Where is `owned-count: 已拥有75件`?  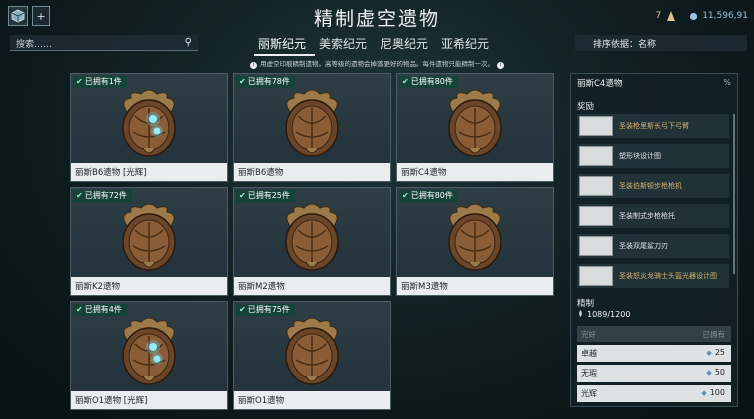 owned-count: 已拥有75件 is located at coordinates (268, 309).